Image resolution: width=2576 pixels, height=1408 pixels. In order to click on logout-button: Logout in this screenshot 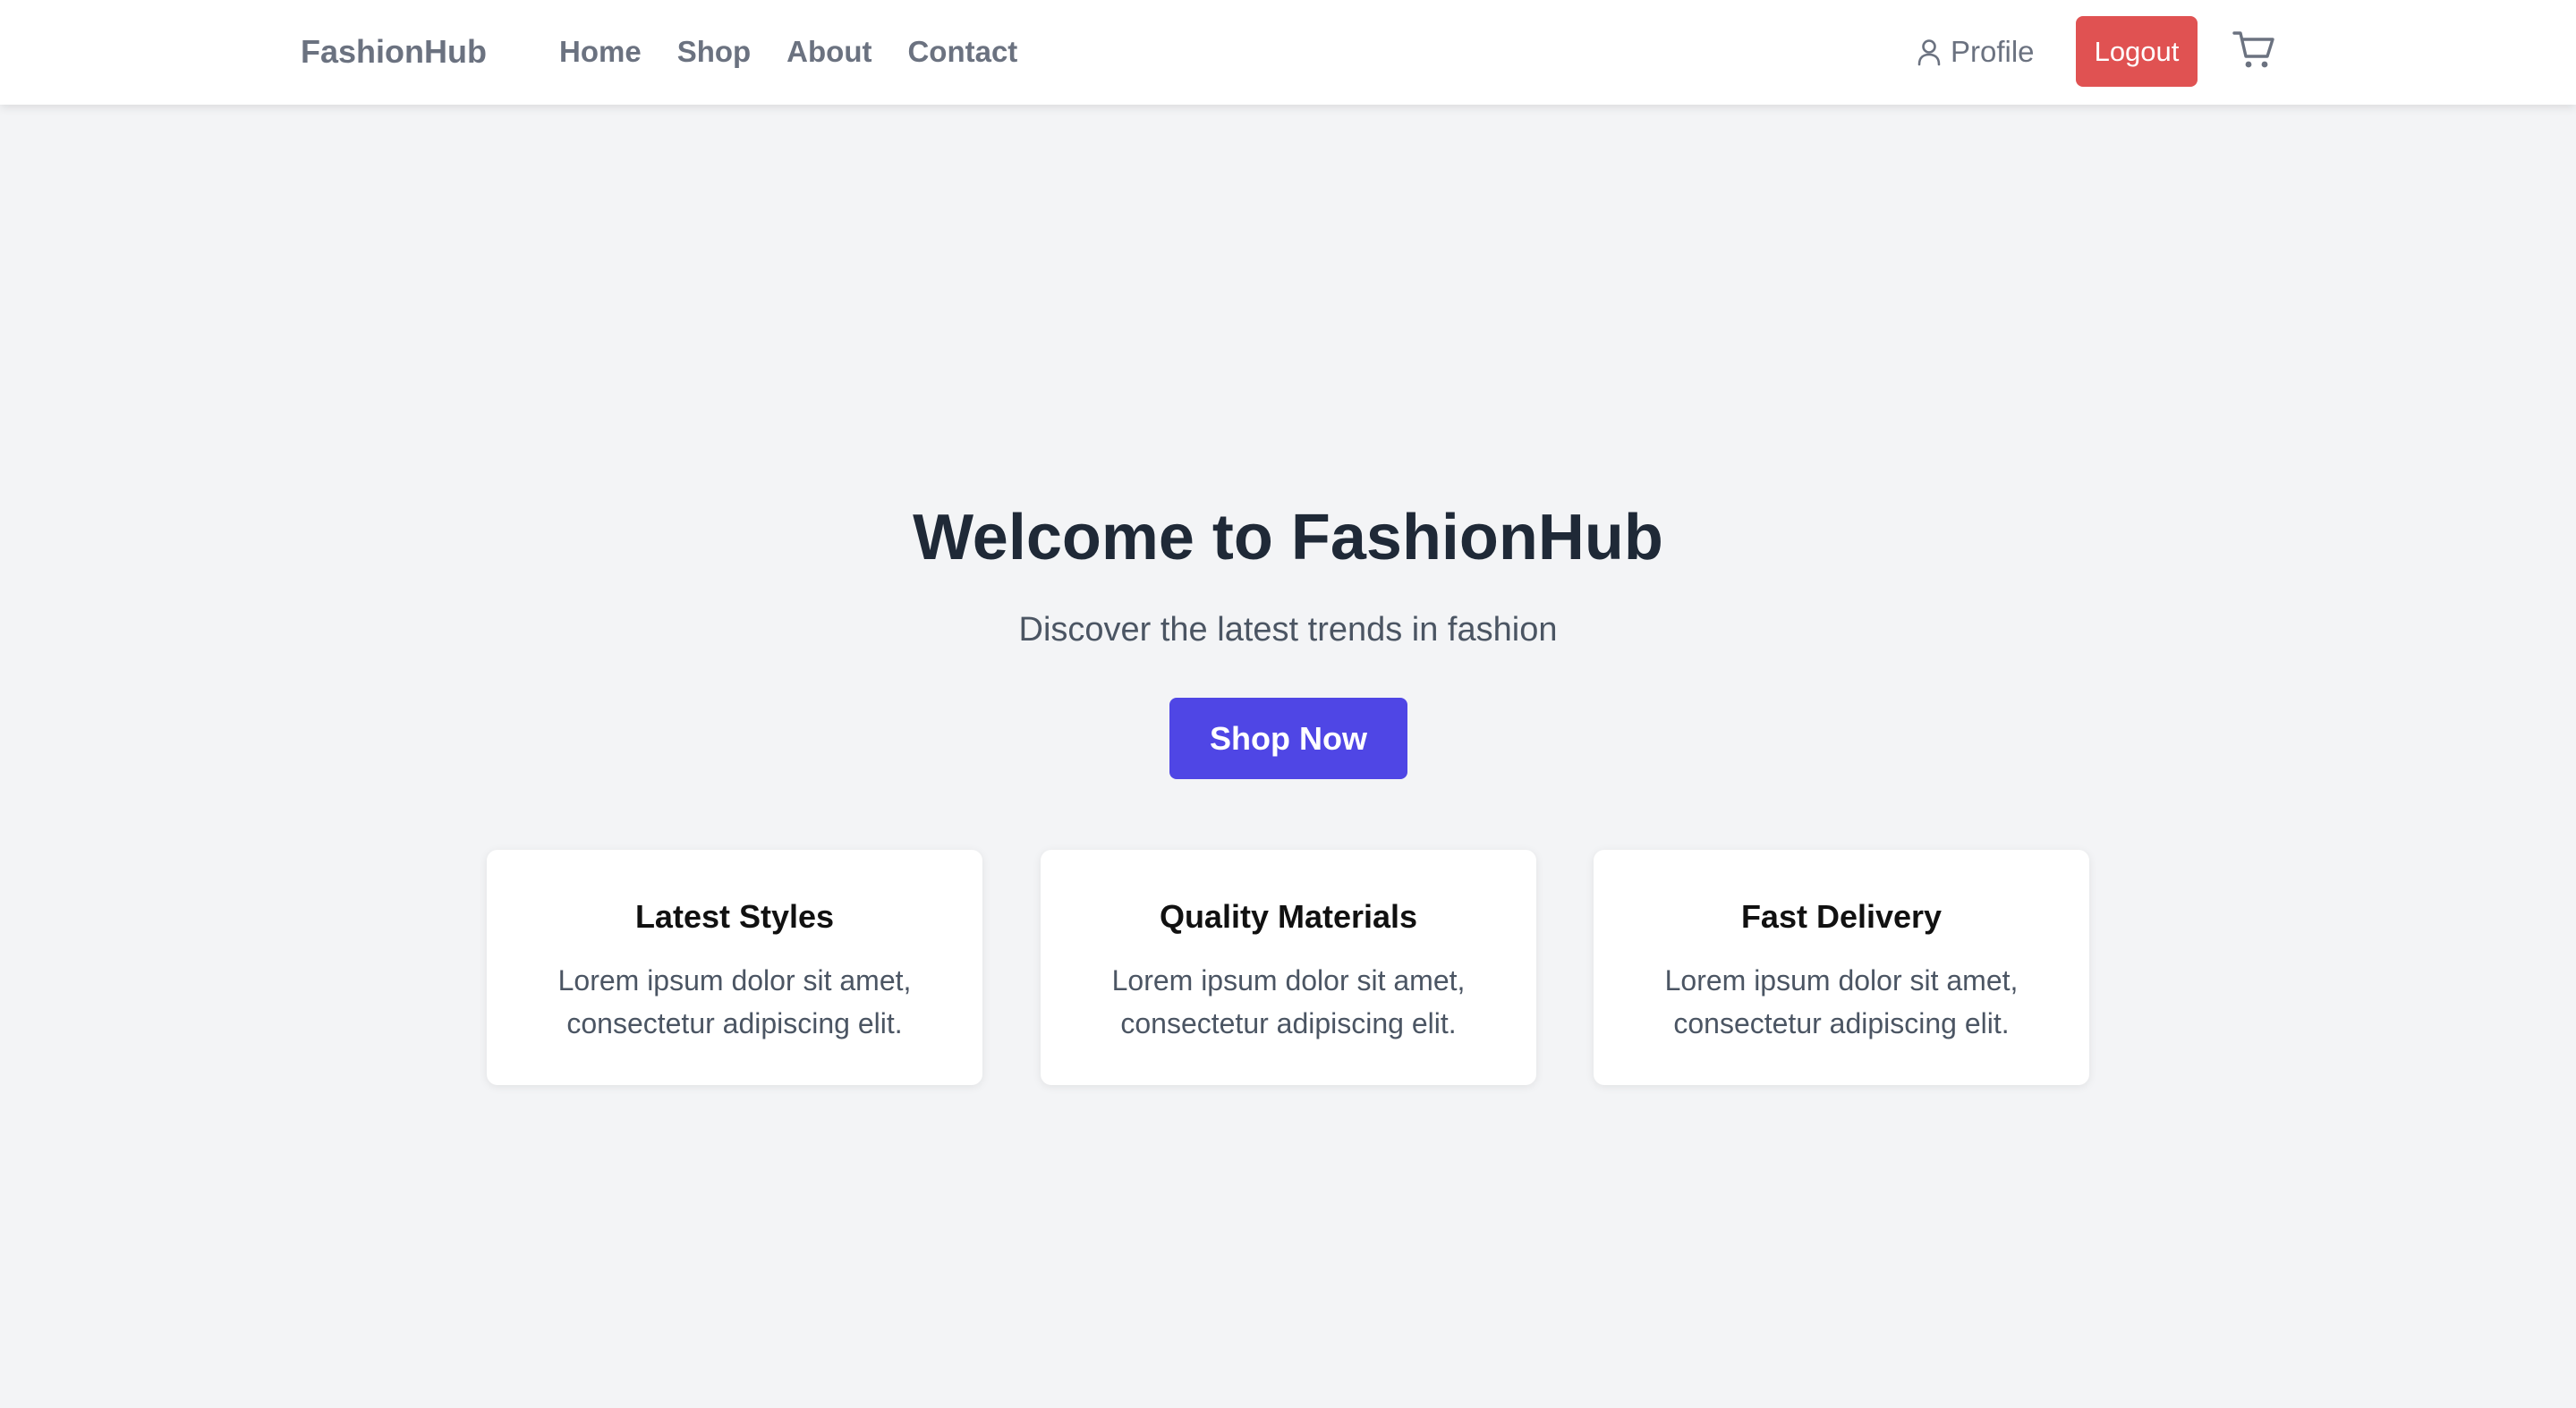, I will do `click(2137, 51)`.